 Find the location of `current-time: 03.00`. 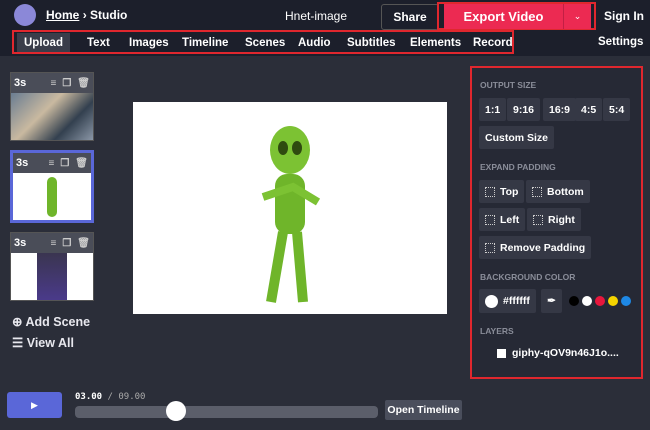

current-time: 03.00 is located at coordinates (89, 397).